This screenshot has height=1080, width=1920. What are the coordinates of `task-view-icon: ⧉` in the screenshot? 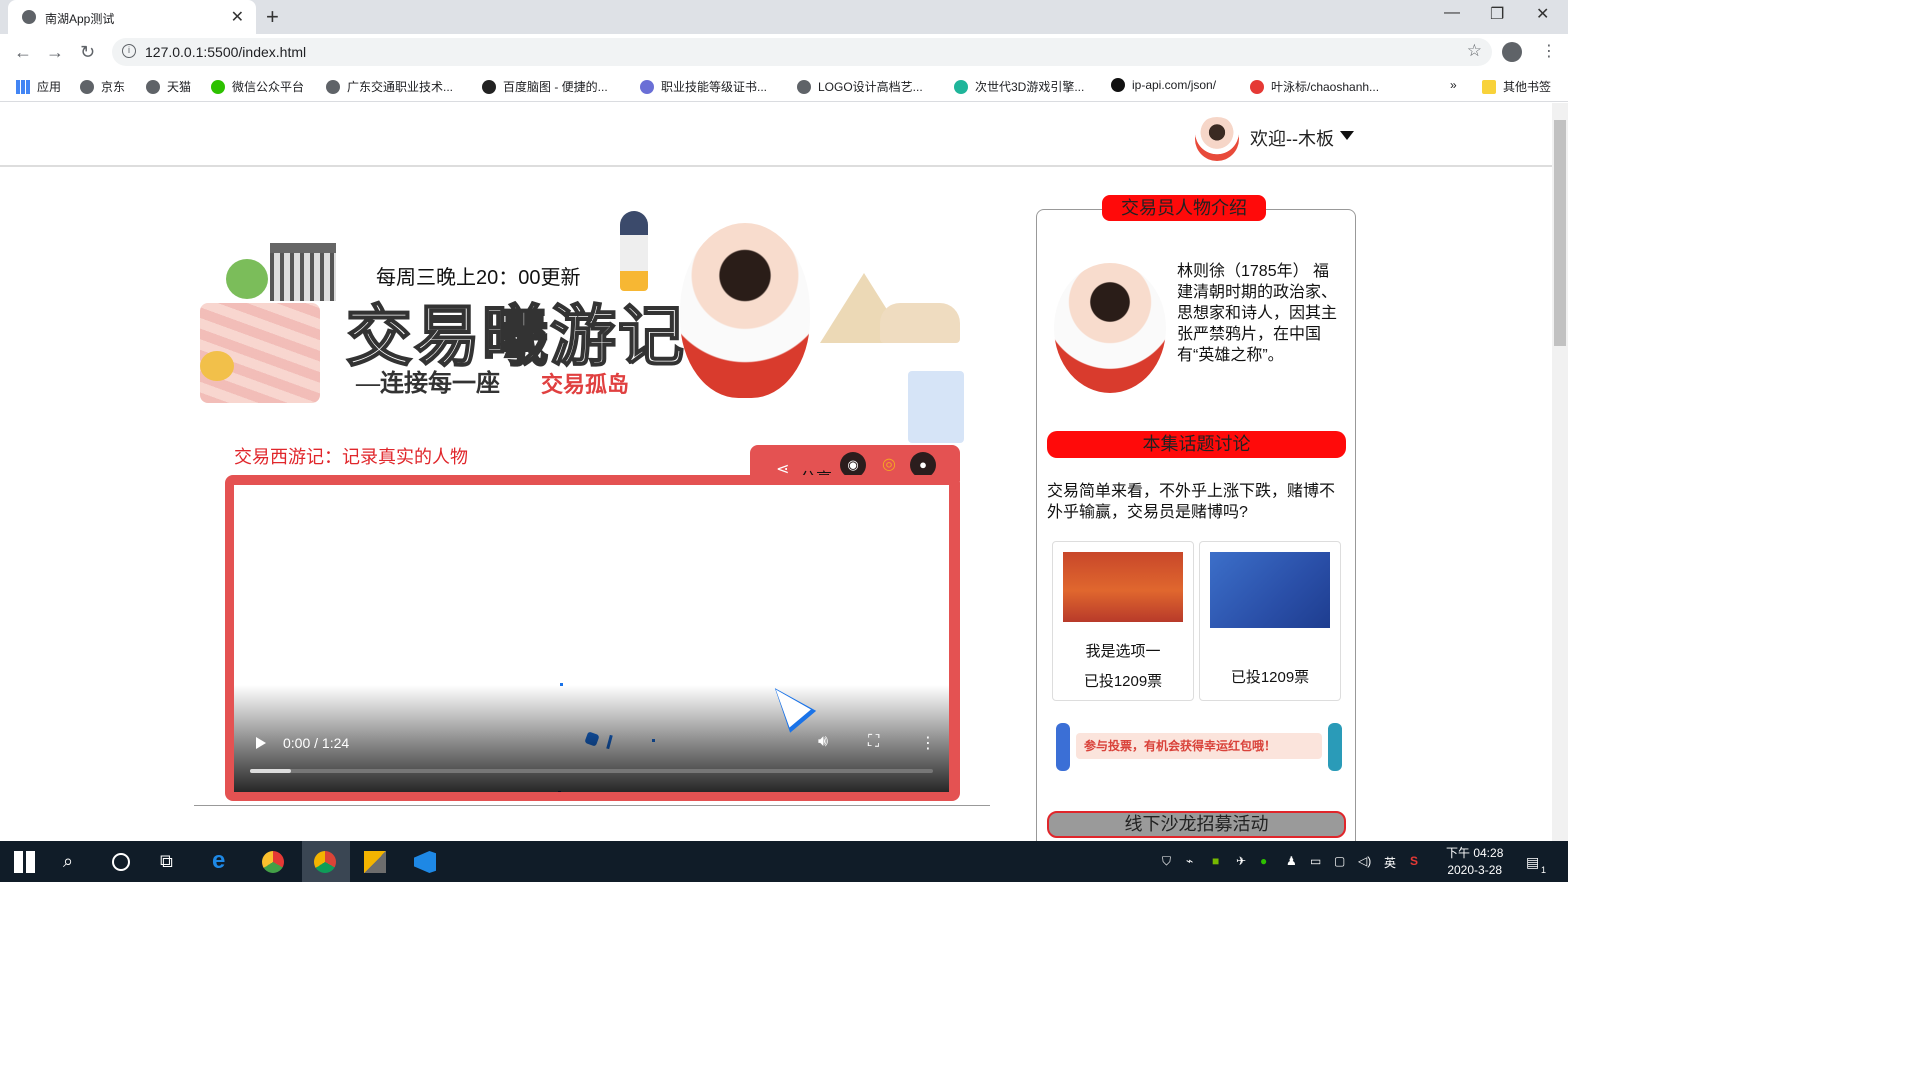 It's located at (171, 862).